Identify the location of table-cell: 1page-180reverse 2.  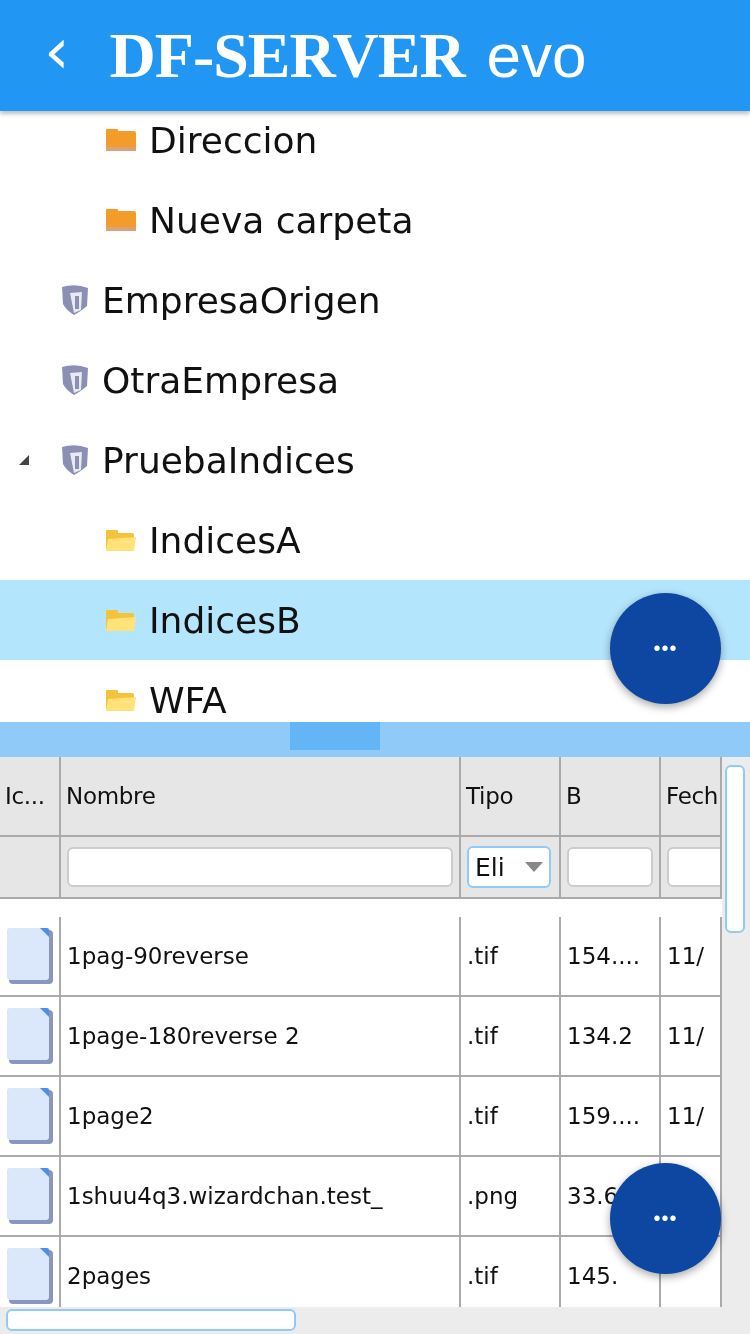
(261, 1037).